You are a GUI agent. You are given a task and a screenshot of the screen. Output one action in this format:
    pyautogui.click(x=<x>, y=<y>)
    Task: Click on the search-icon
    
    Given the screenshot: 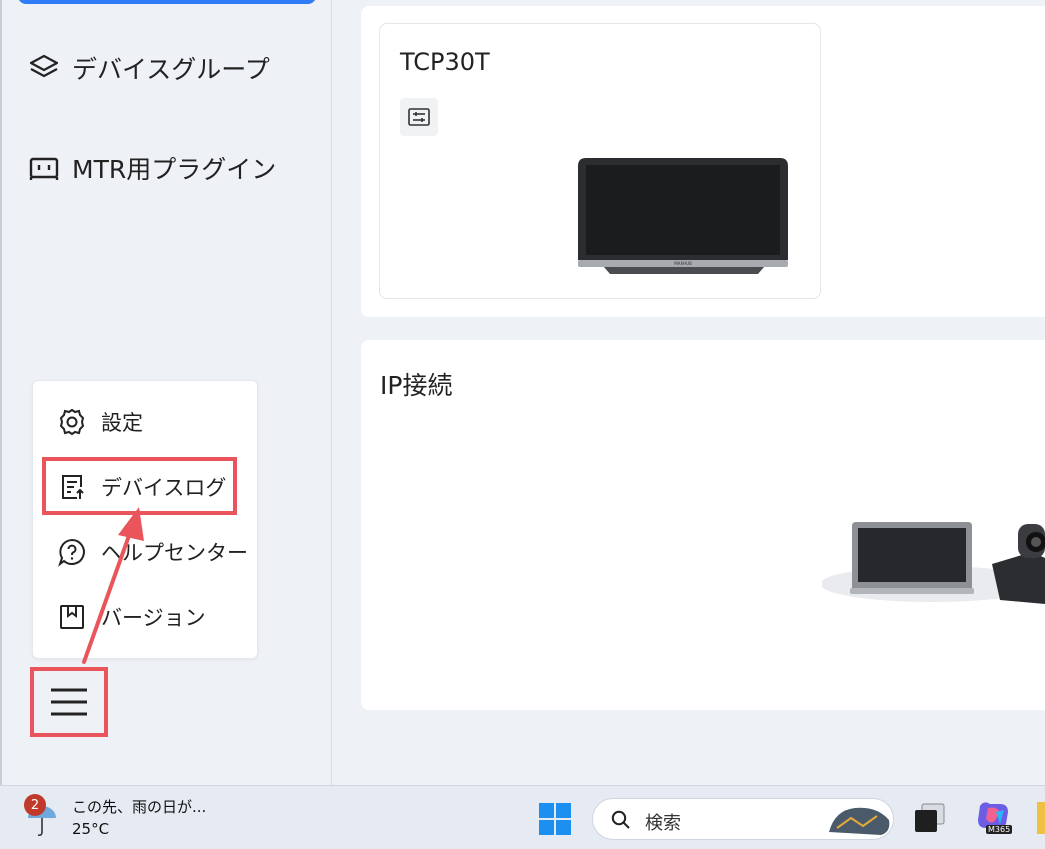 What is the action you would take?
    pyautogui.click(x=620, y=819)
    